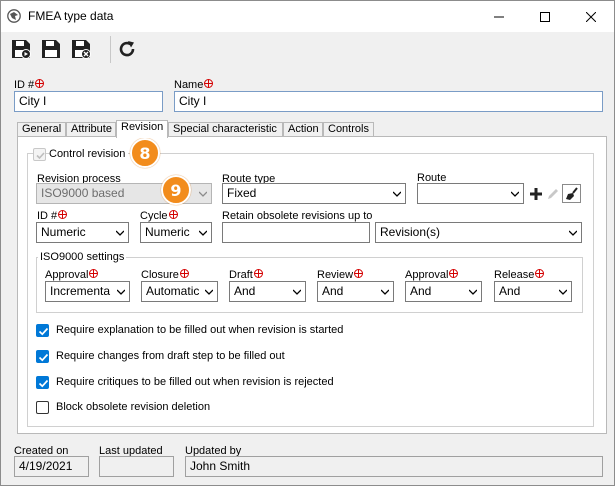  Describe the element at coordinates (83, 193) in the screenshot. I see `revision-process-value: ISO9000 based` at that location.